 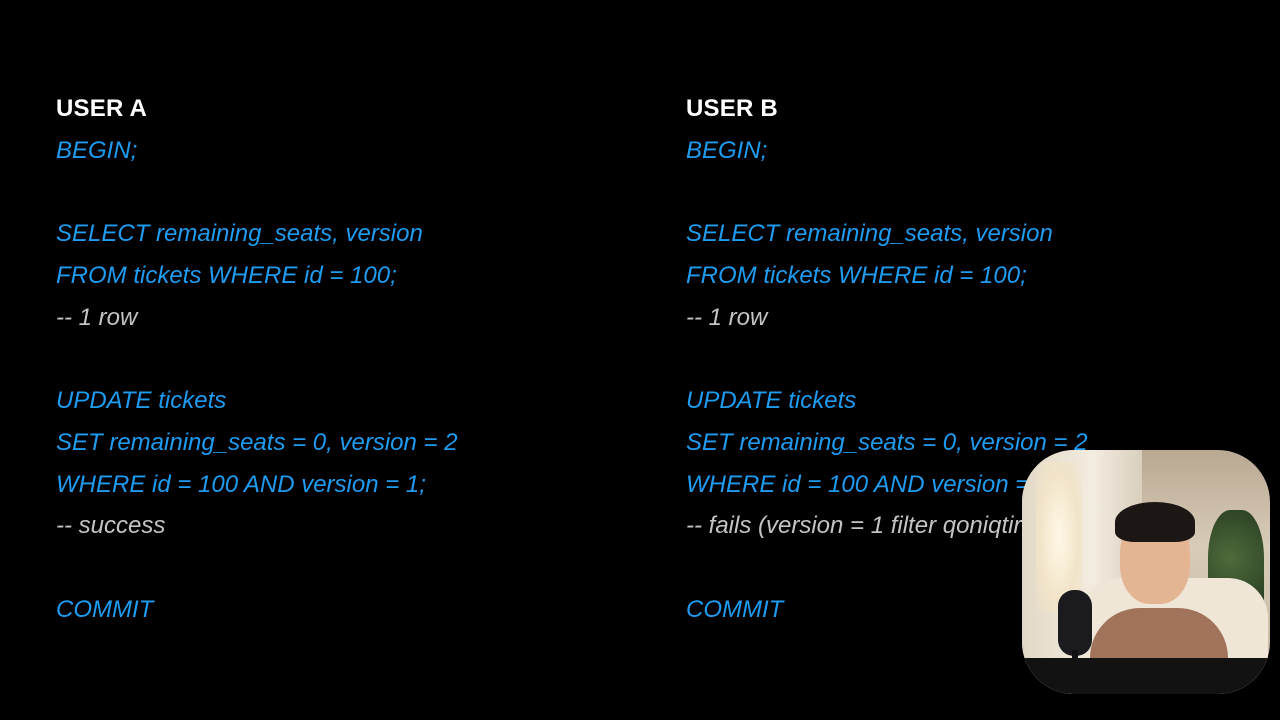 What do you see at coordinates (141, 401) in the screenshot?
I see `user-a-line-update: UPDATE tickets` at bounding box center [141, 401].